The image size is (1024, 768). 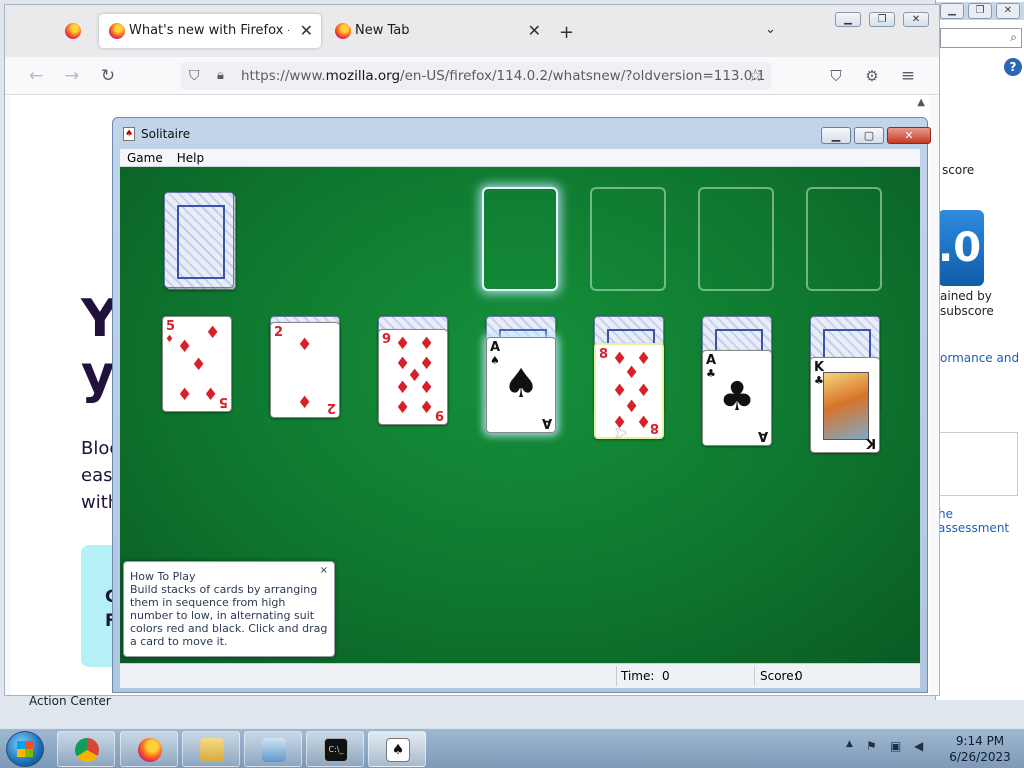 I want to click on action-center-label: Action Center, so click(x=70, y=701).